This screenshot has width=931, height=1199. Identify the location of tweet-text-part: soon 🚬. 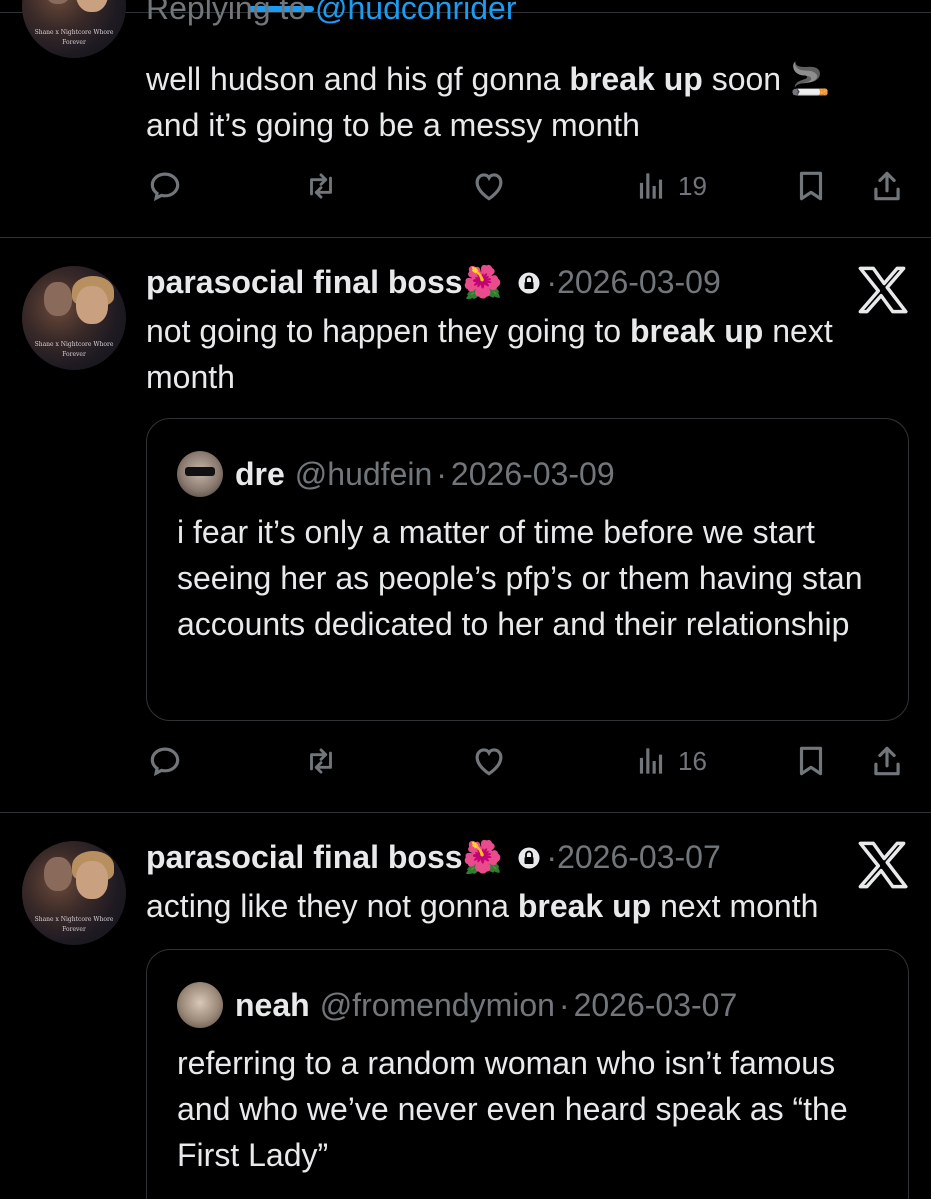
(766, 79).